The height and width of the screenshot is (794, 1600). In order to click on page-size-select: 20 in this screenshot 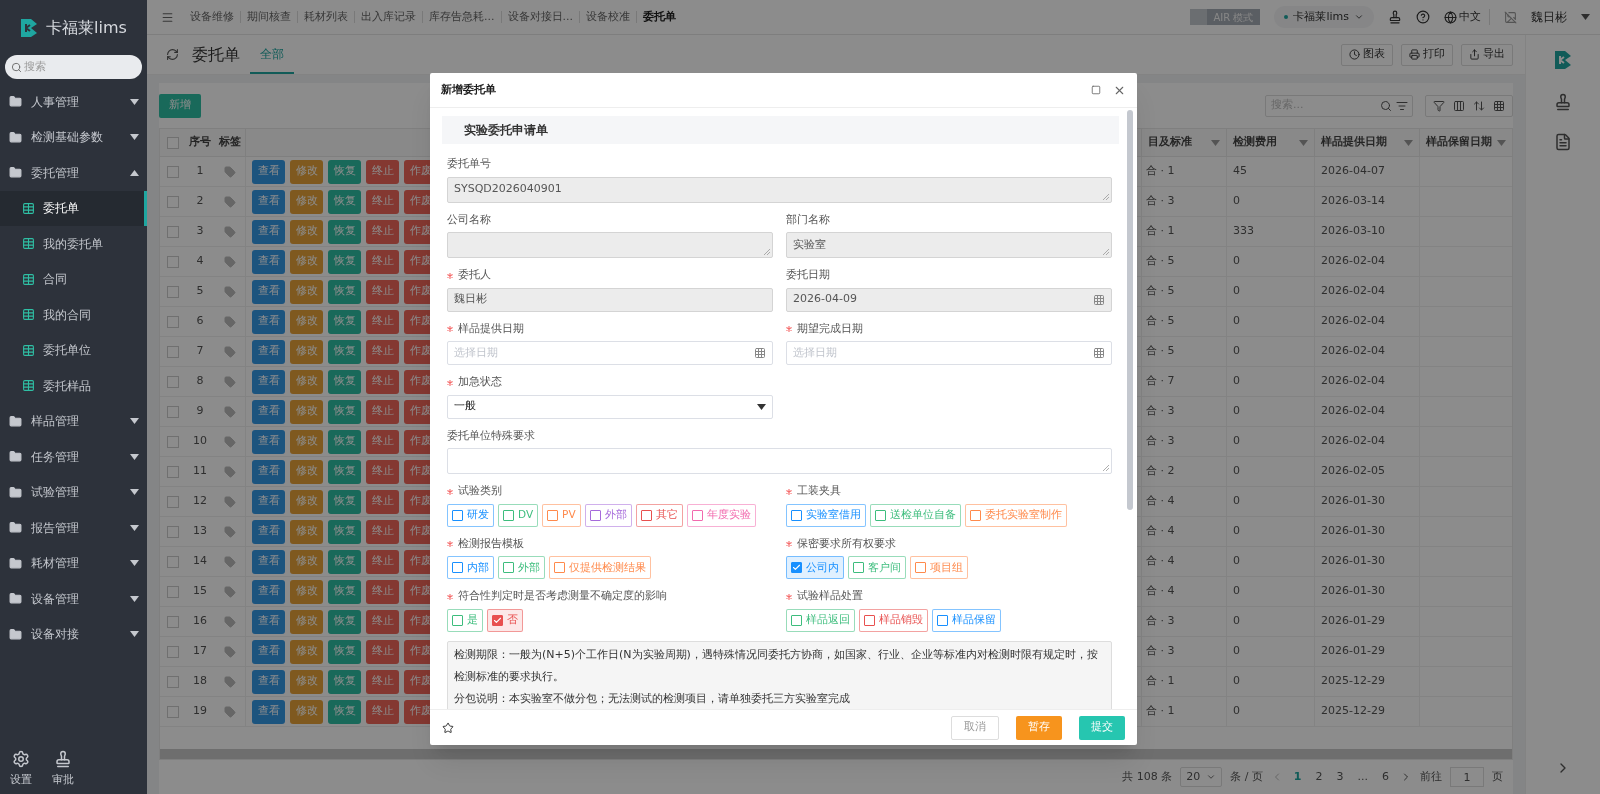, I will do `click(1201, 777)`.